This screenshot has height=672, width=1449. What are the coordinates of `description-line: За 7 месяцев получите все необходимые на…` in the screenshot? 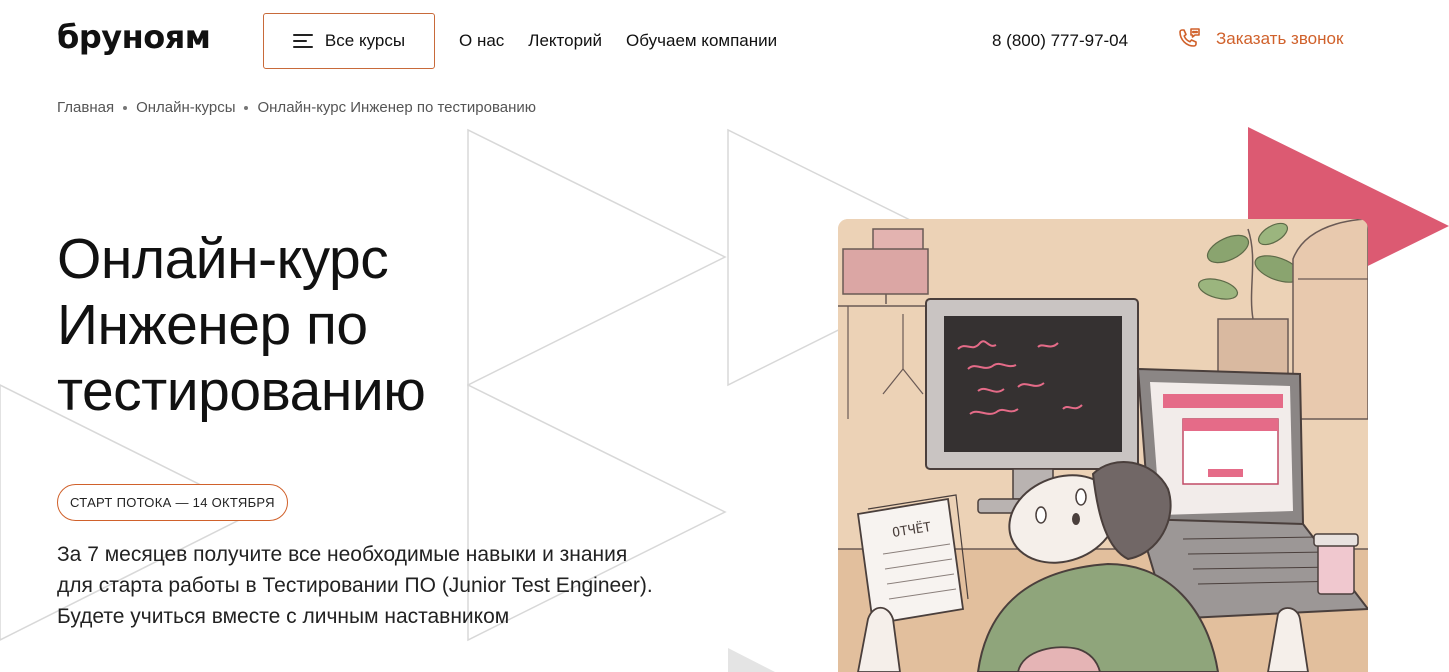 It's located at (342, 554).